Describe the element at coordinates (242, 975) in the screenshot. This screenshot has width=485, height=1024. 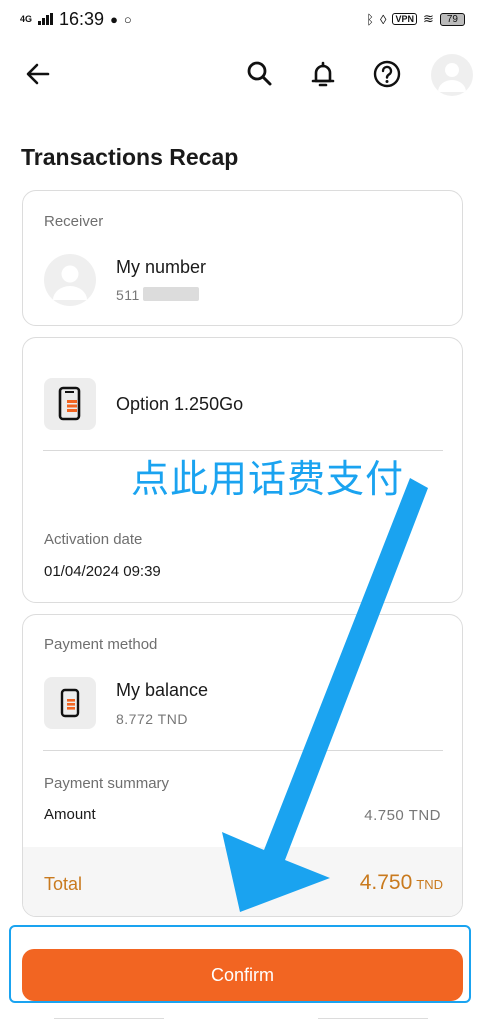
I see `confirm-button: Confirm` at that location.